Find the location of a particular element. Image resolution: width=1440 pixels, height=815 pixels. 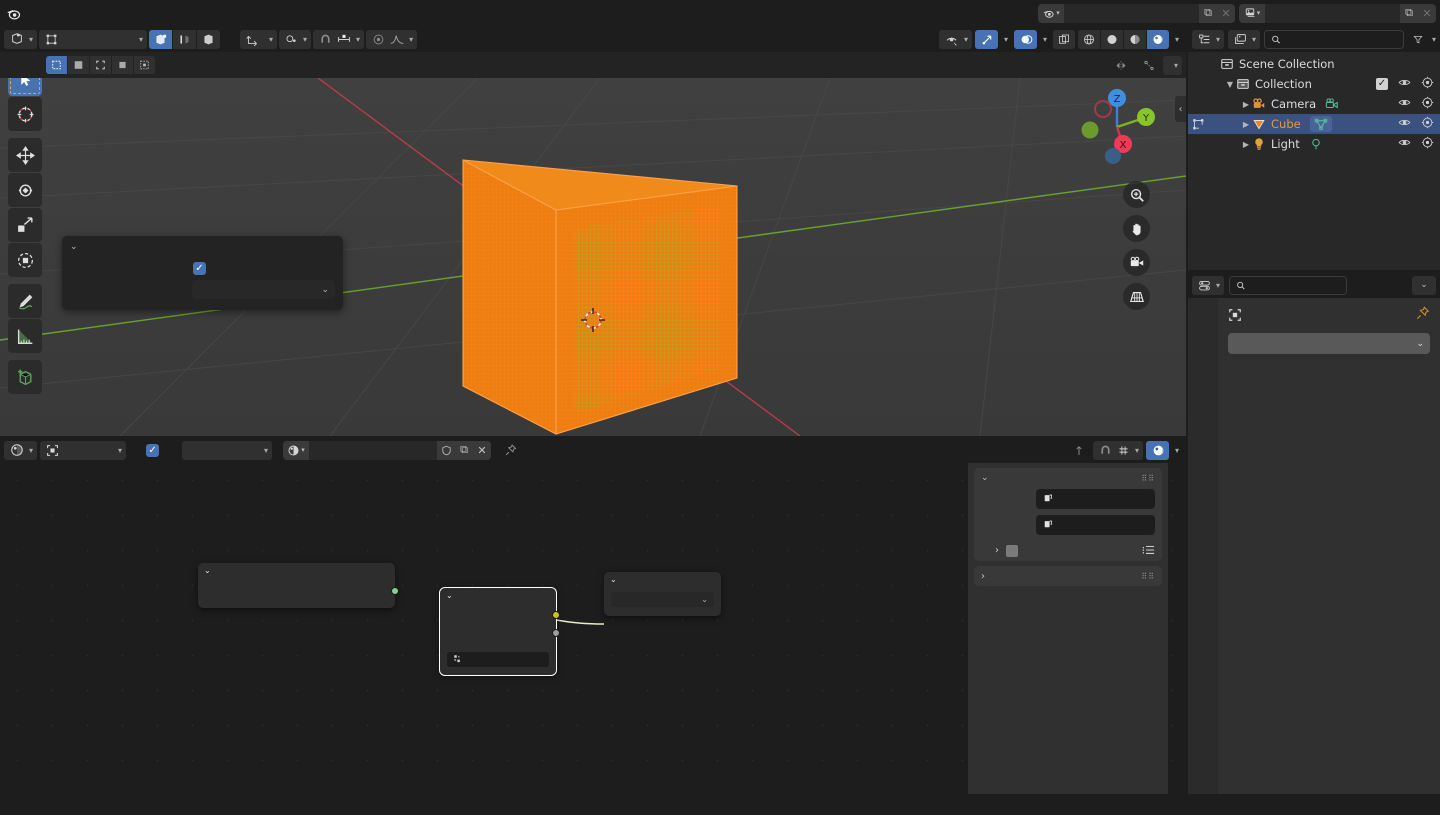

outliner-row-cube: ▶ Cube is located at coordinates (1314, 124).